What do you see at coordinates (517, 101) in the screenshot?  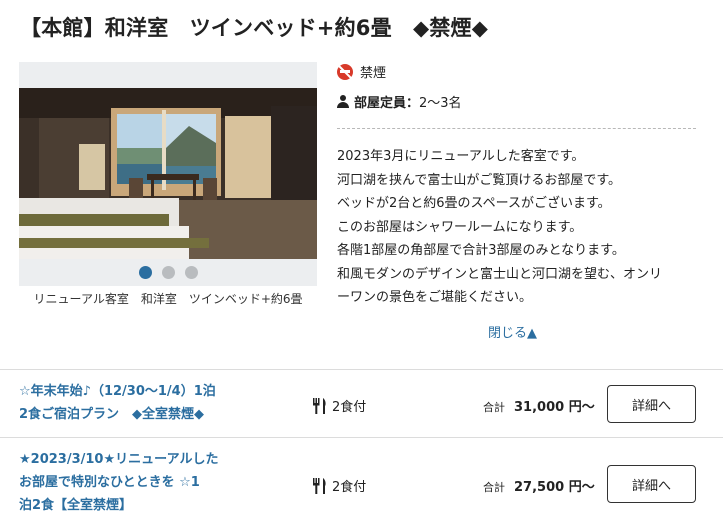 I see `room-capacity: 部屋定員： 2～3名` at bounding box center [517, 101].